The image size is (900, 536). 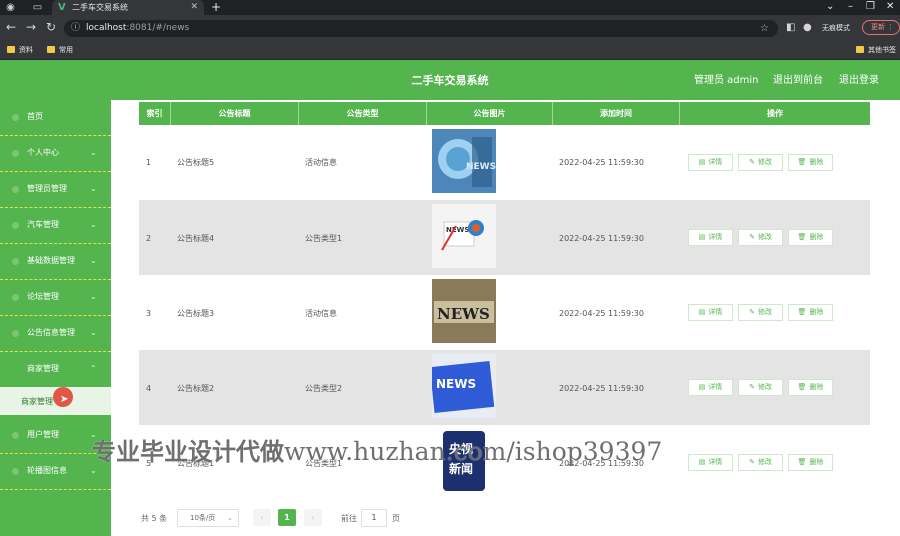 I want to click on minimize-icon: –, so click(x=850, y=7).